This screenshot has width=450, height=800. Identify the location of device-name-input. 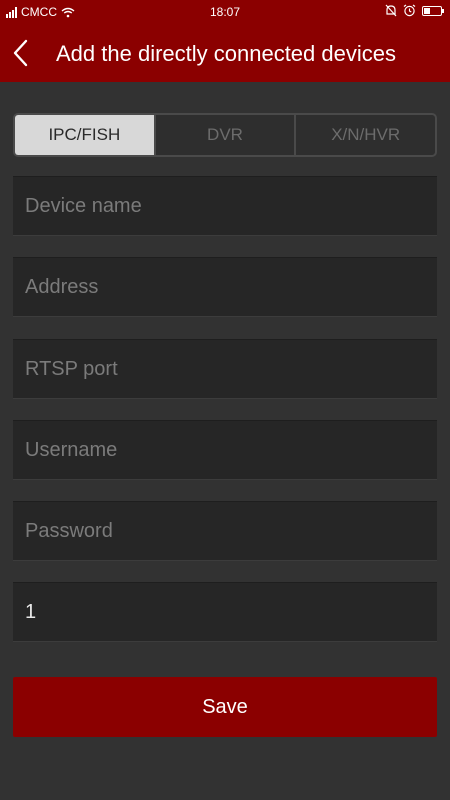
(225, 206).